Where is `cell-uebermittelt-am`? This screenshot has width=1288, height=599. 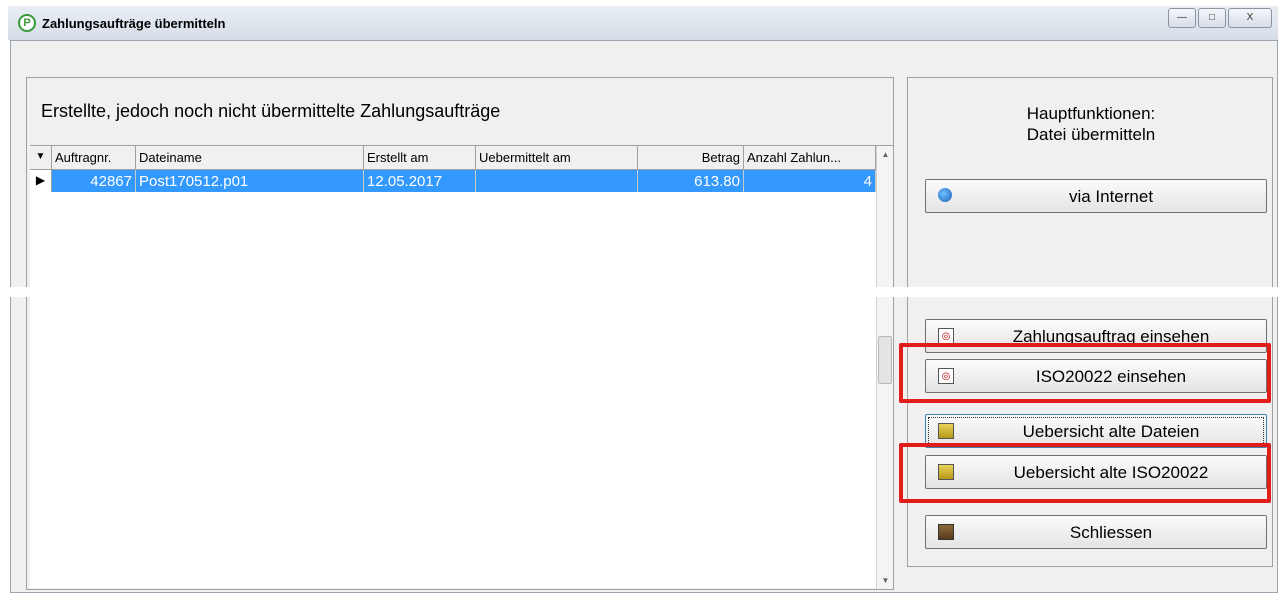
cell-uebermittelt-am is located at coordinates (557, 181).